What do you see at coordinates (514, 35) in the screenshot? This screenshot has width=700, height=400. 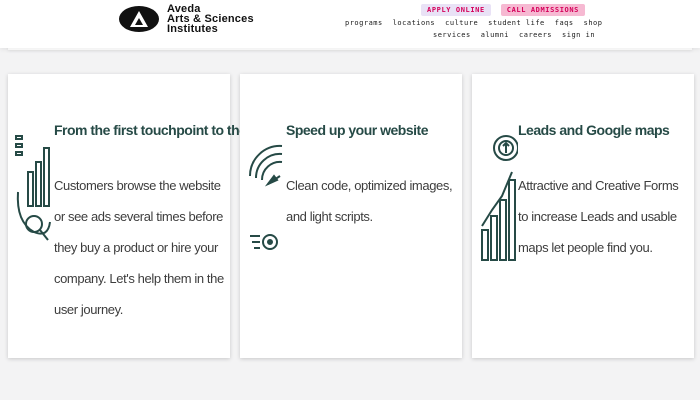 I see `secondary-nav: services alumni careers sign in` at bounding box center [514, 35].